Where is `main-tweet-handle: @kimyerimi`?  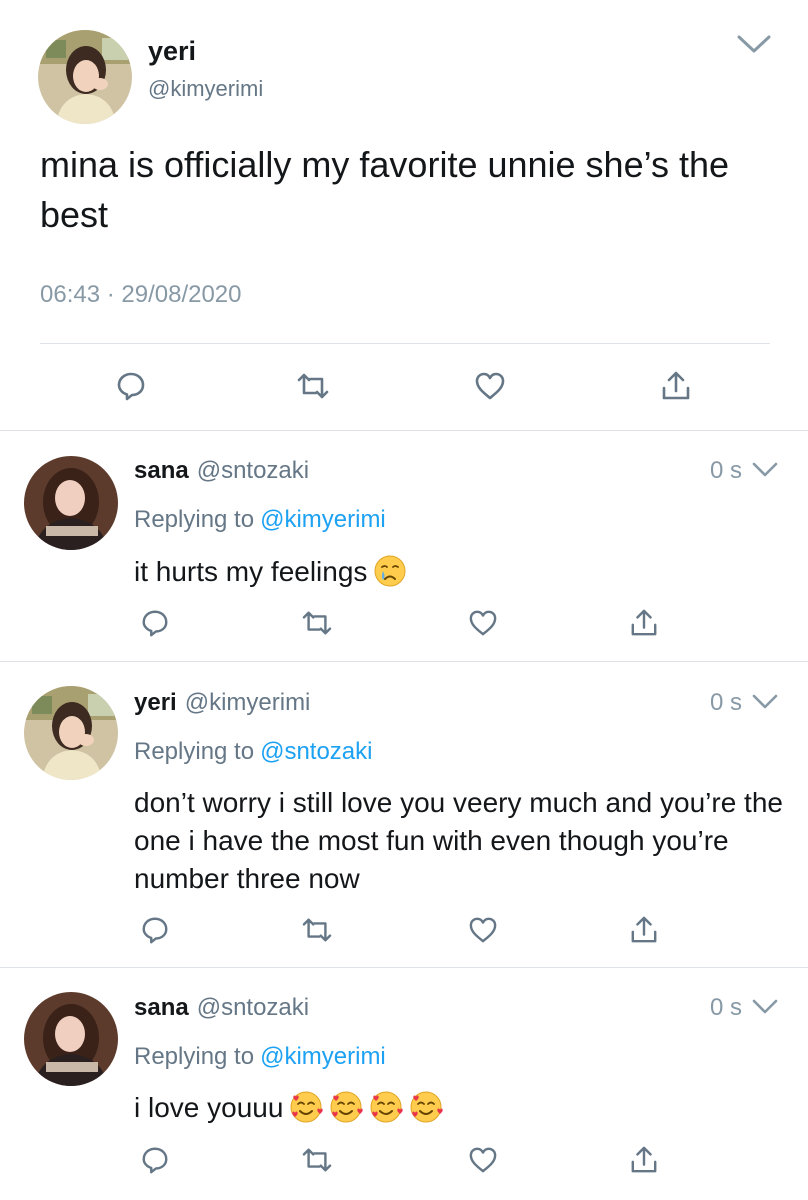 main-tweet-handle: @kimyerimi is located at coordinates (205, 89).